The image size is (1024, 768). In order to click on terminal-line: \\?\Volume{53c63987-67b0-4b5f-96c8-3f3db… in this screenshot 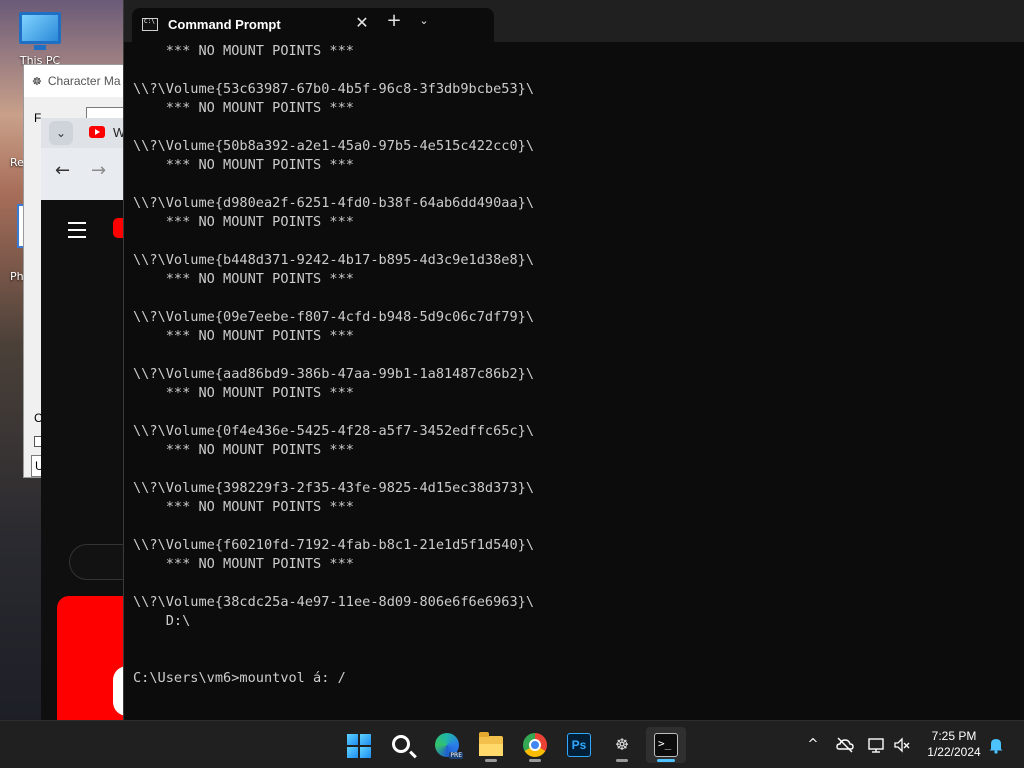, I will do `click(334, 89)`.